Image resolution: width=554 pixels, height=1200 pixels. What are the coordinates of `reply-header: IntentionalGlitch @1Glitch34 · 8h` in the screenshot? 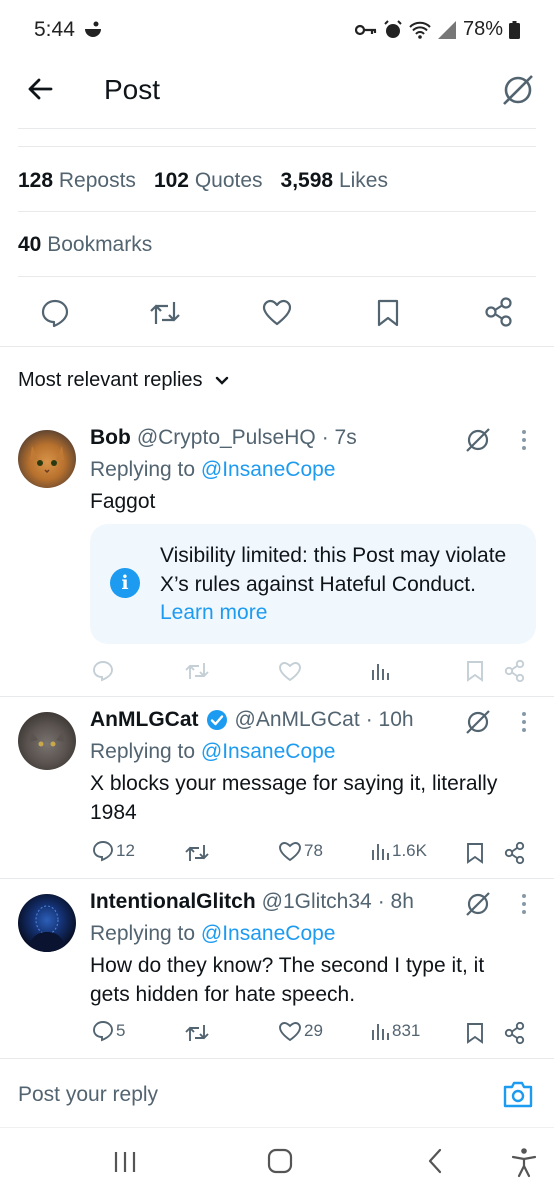 It's located at (252, 902).